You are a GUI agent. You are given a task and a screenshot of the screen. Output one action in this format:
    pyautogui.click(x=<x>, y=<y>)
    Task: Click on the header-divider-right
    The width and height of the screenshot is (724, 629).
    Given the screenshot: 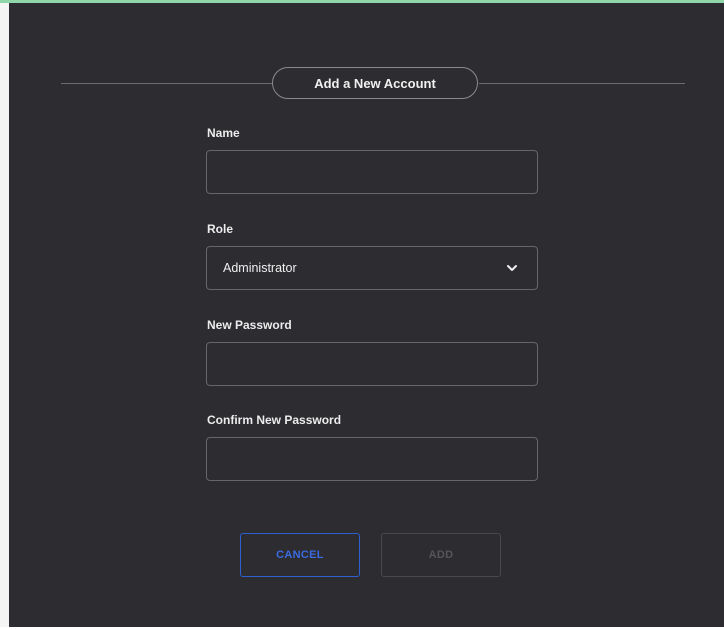 What is the action you would take?
    pyautogui.click(x=582, y=83)
    